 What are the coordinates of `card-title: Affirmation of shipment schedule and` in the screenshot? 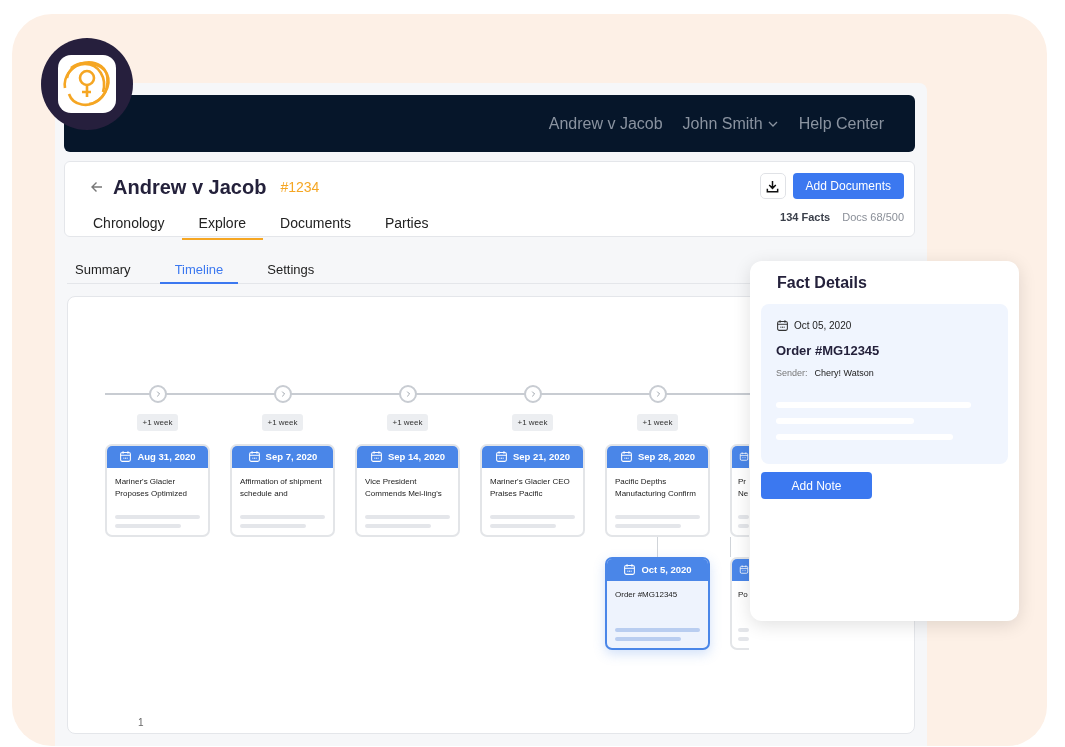 It's located at (281, 488).